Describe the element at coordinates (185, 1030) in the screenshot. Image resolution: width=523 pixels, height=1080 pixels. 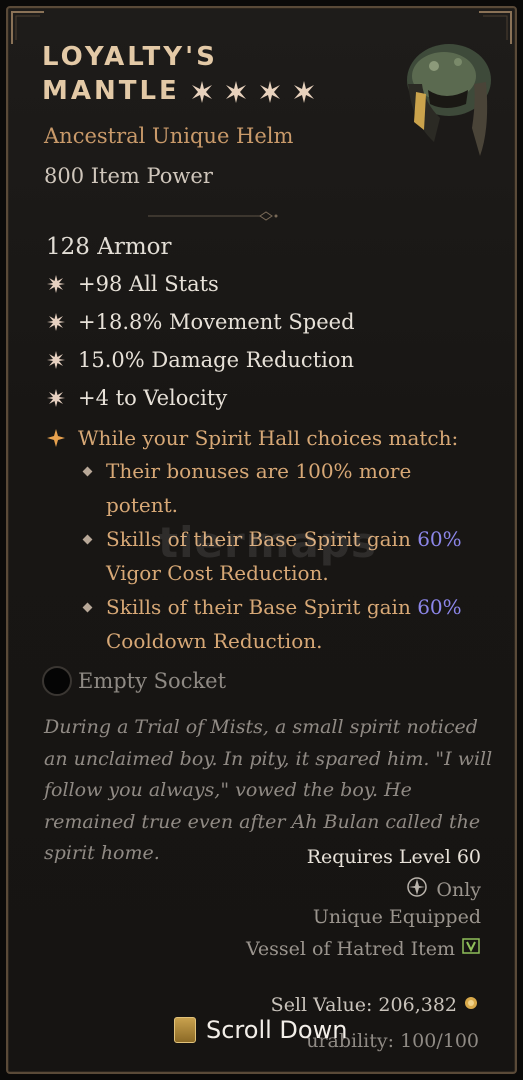
I see `scroll-key-icon` at that location.